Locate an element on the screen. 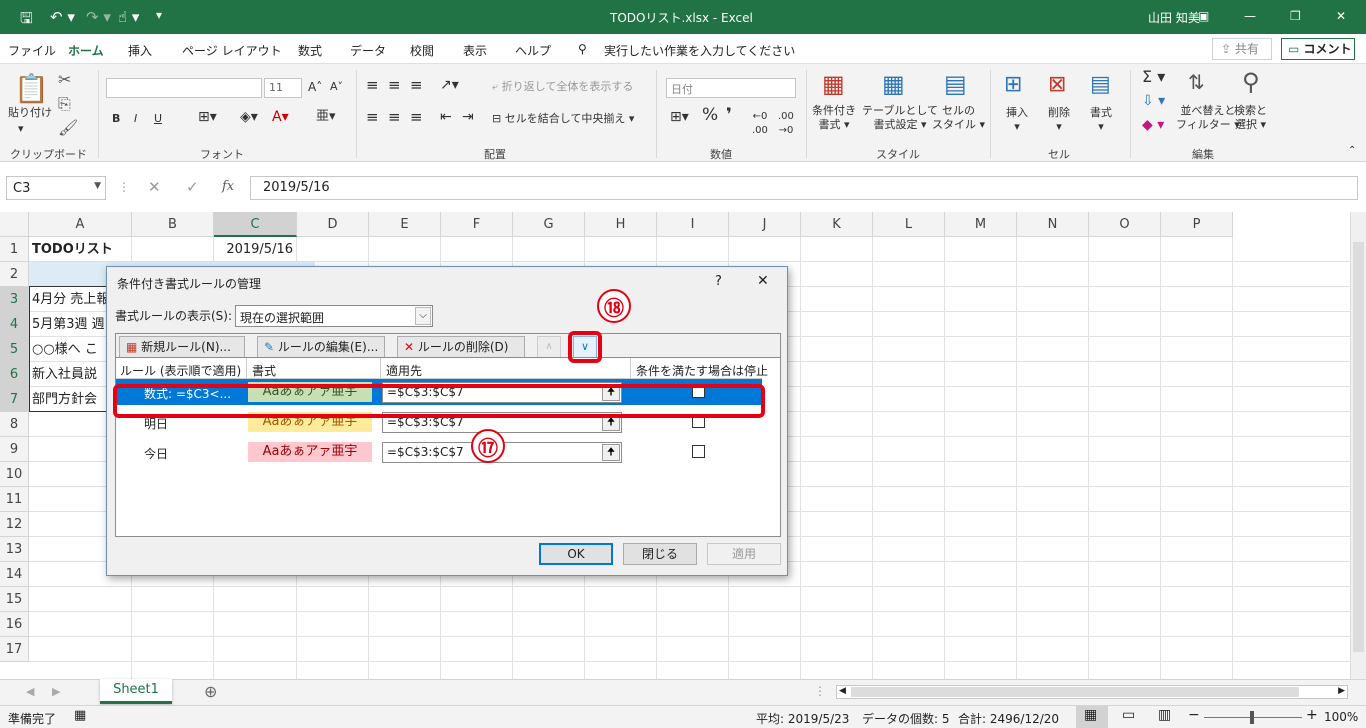 The width and height of the screenshot is (1366, 728). column-header-f: F is located at coordinates (477, 224).